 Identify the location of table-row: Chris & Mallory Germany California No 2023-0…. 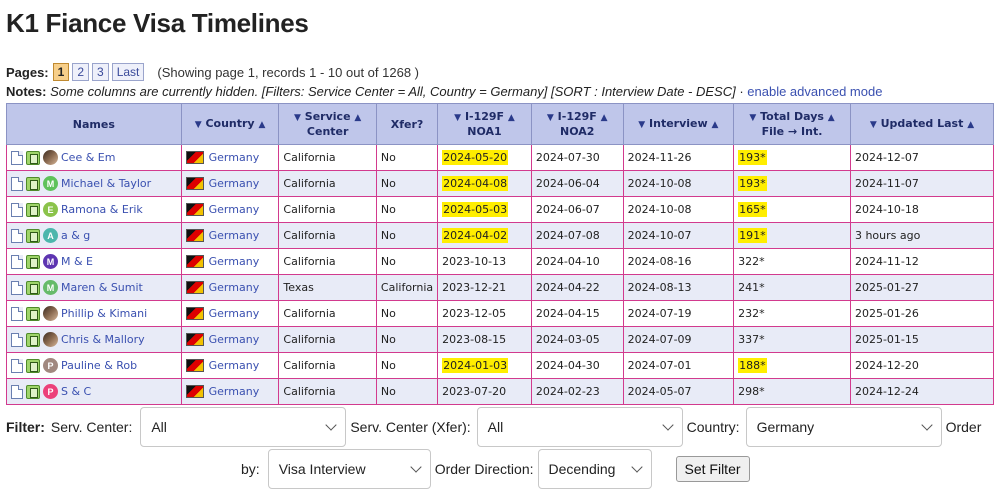
(500, 339).